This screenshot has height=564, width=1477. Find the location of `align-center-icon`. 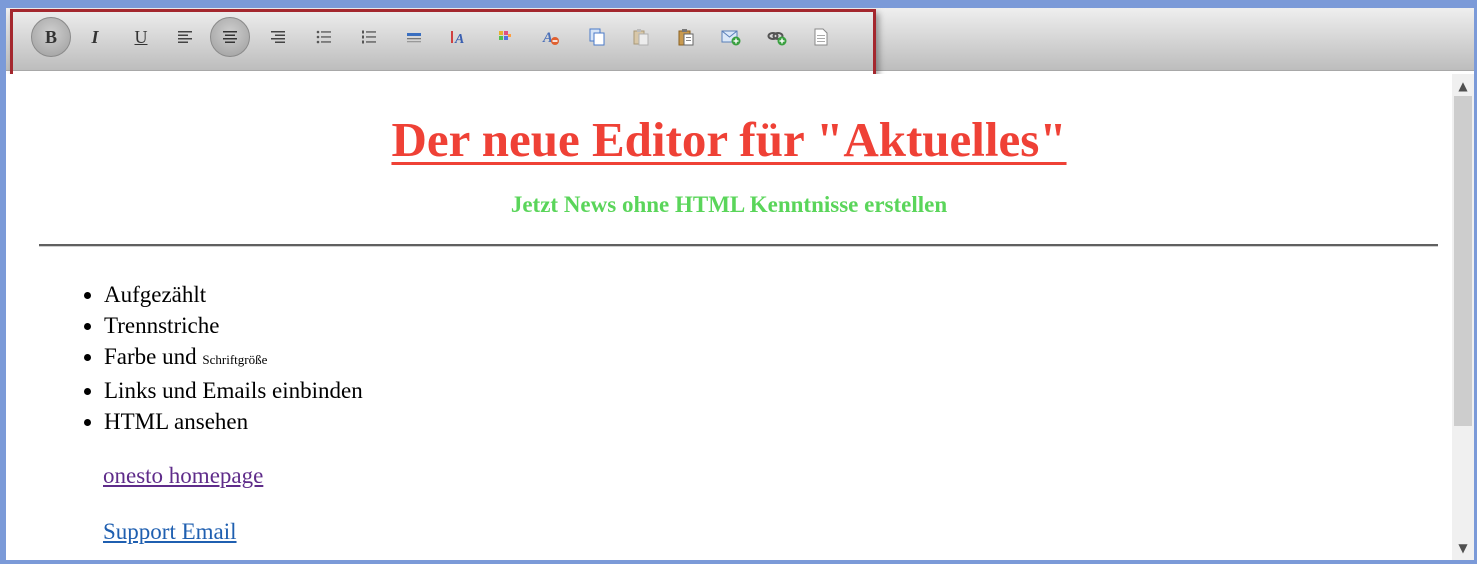

align-center-icon is located at coordinates (230, 37).